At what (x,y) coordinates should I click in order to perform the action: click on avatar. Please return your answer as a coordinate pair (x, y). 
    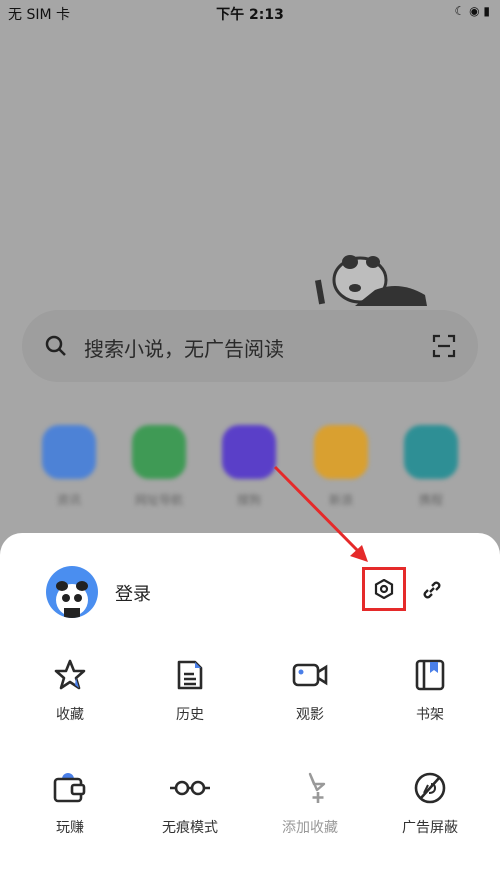
    Looking at the image, I should click on (72, 592).